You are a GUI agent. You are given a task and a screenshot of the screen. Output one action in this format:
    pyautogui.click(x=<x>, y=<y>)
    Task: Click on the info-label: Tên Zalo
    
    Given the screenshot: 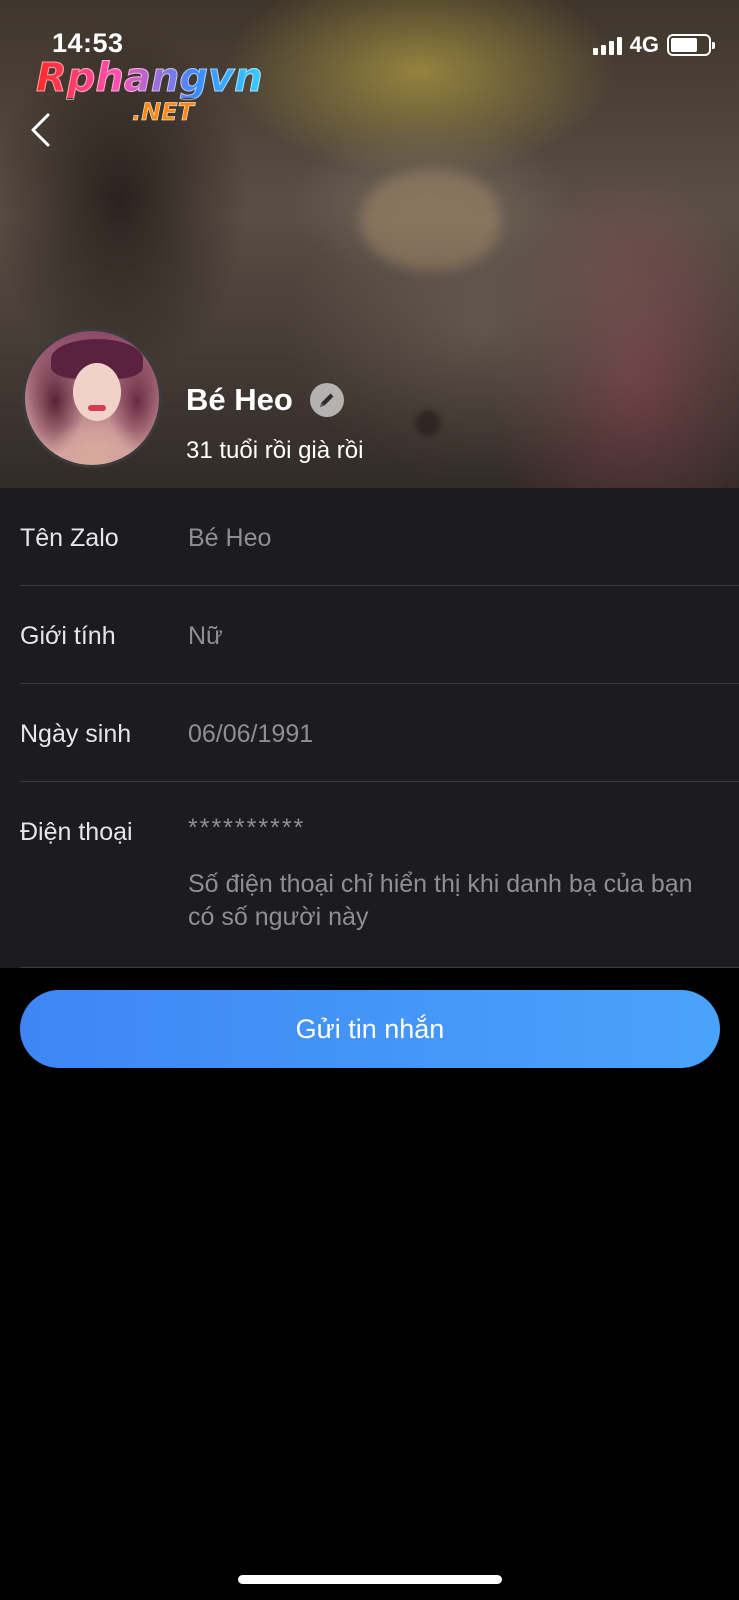 What is the action you would take?
    pyautogui.click(x=69, y=538)
    